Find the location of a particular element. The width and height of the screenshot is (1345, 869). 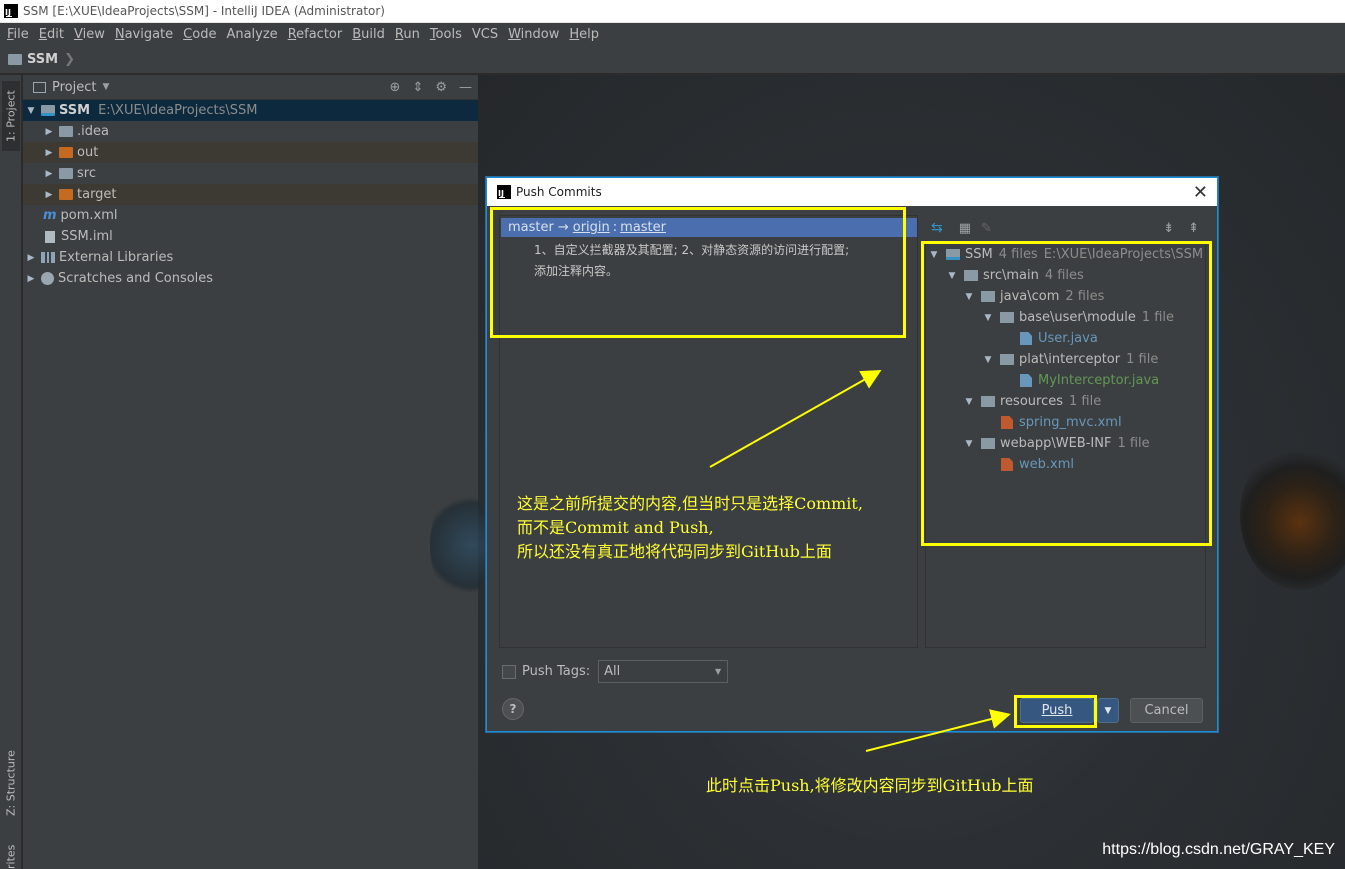

menu-run: Run is located at coordinates (407, 34).